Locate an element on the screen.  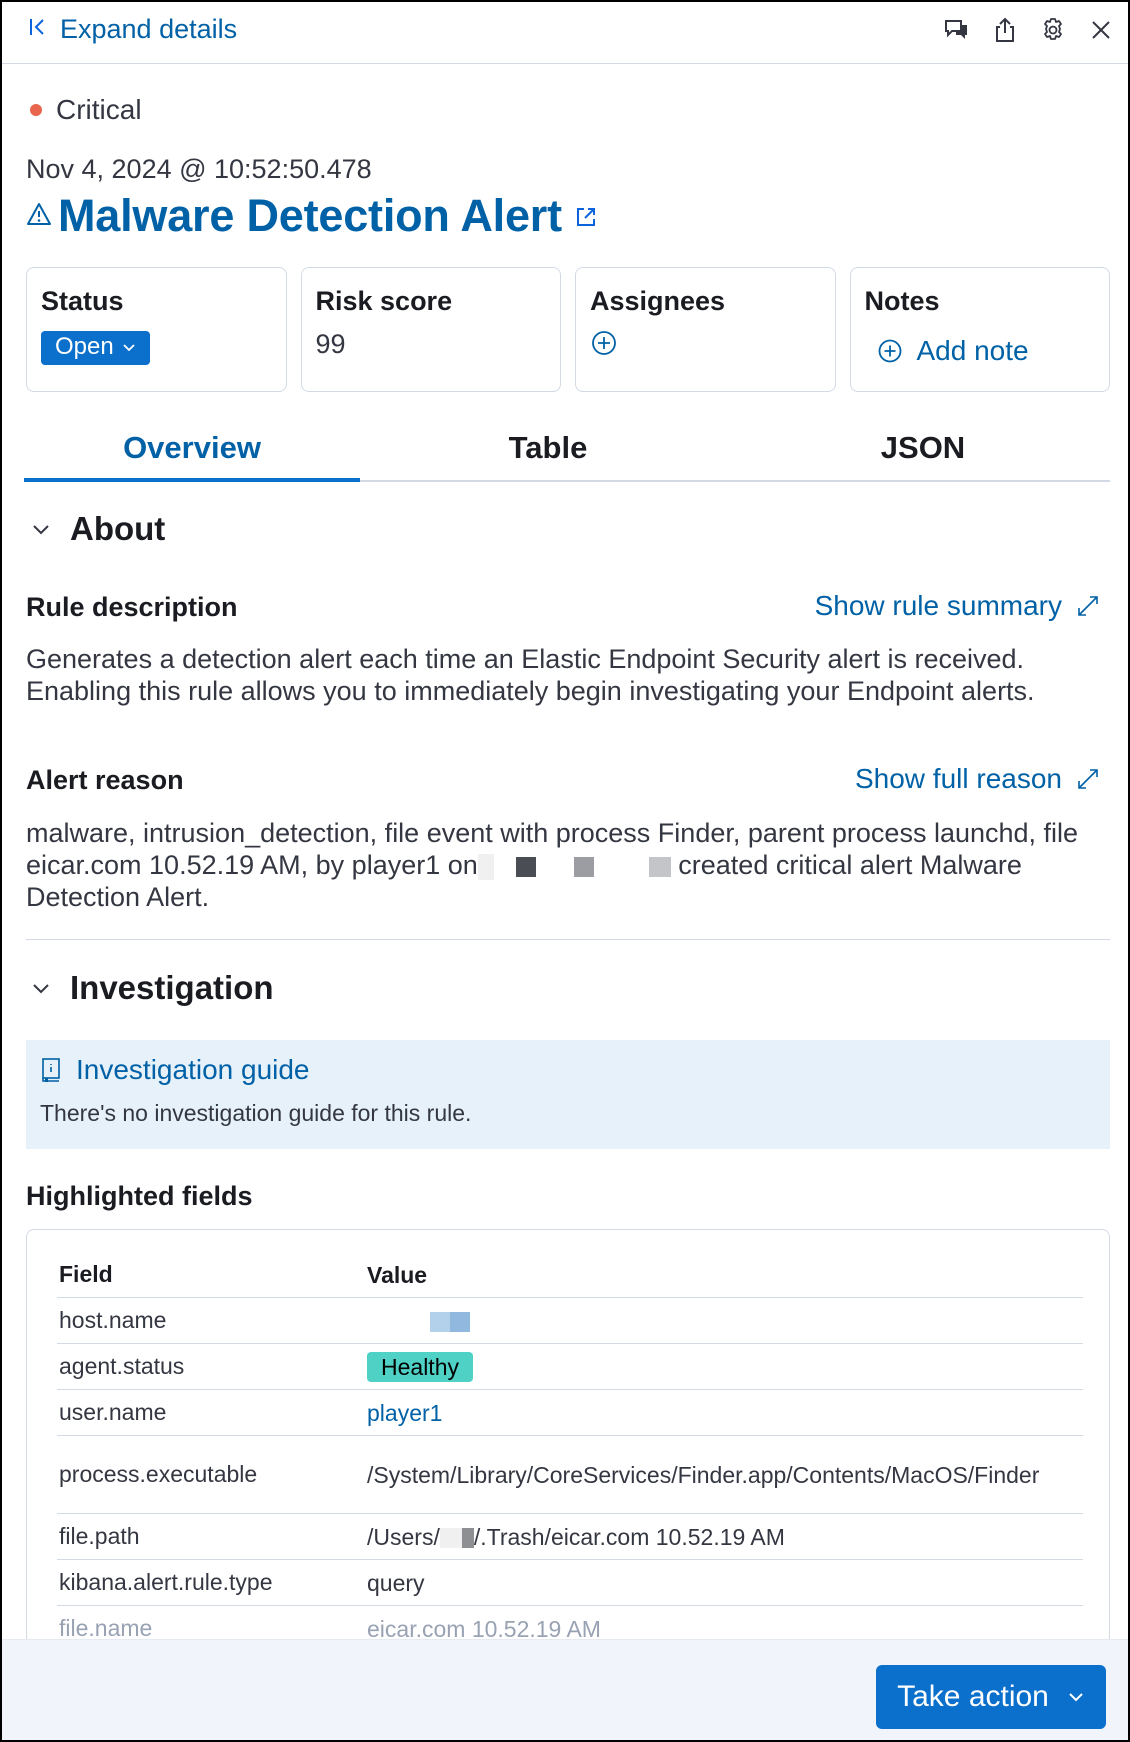
chat-icon is located at coordinates (957, 30).